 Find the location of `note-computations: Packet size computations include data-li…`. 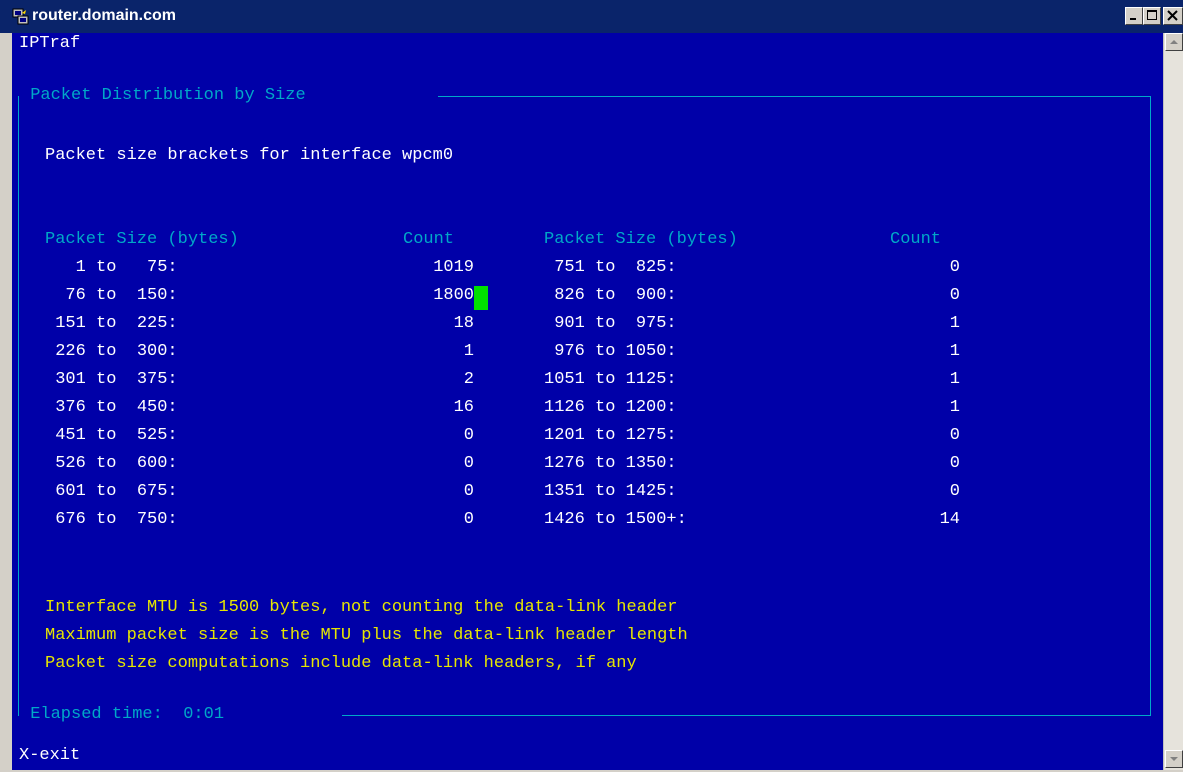

note-computations: Packet size computations include data-li… is located at coordinates (341, 663).